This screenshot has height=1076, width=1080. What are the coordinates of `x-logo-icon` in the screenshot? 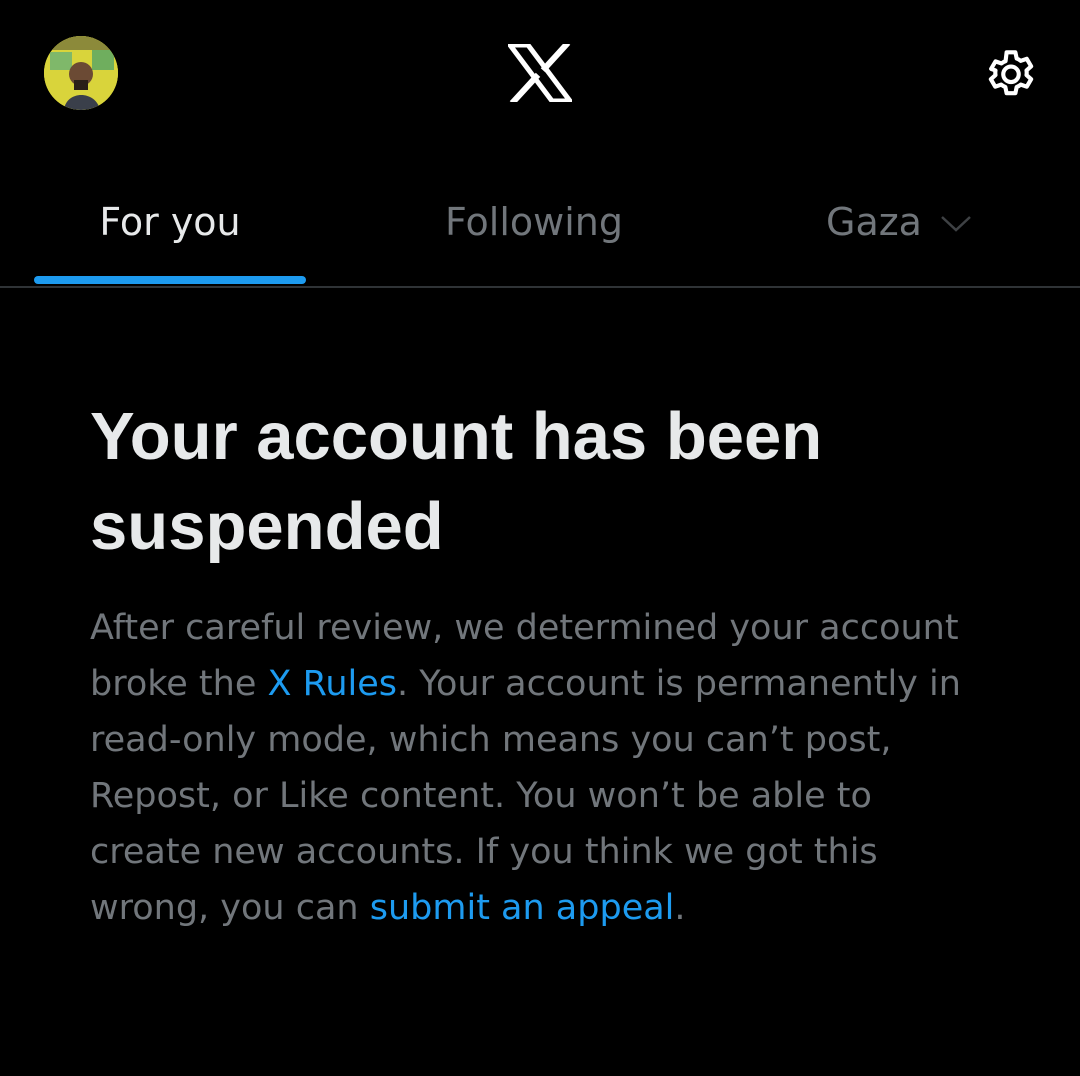 It's located at (540, 73).